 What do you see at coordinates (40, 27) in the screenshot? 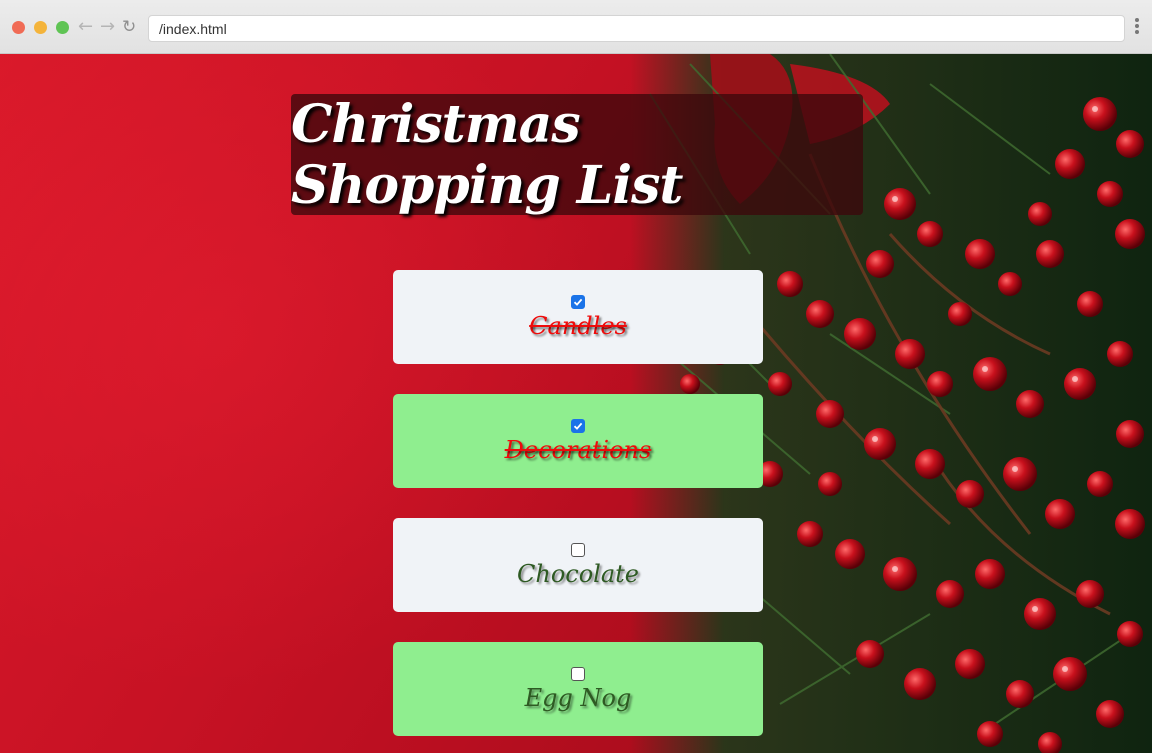
I see `minimize-window-button` at bounding box center [40, 27].